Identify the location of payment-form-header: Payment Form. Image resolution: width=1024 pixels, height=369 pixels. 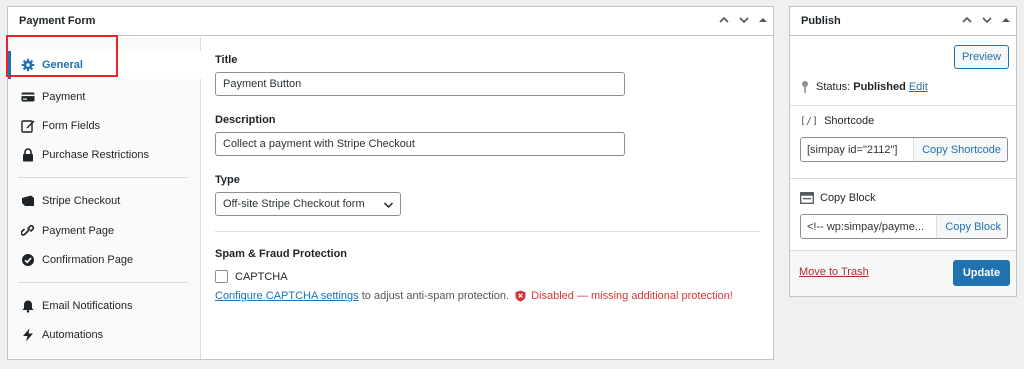
(390, 21).